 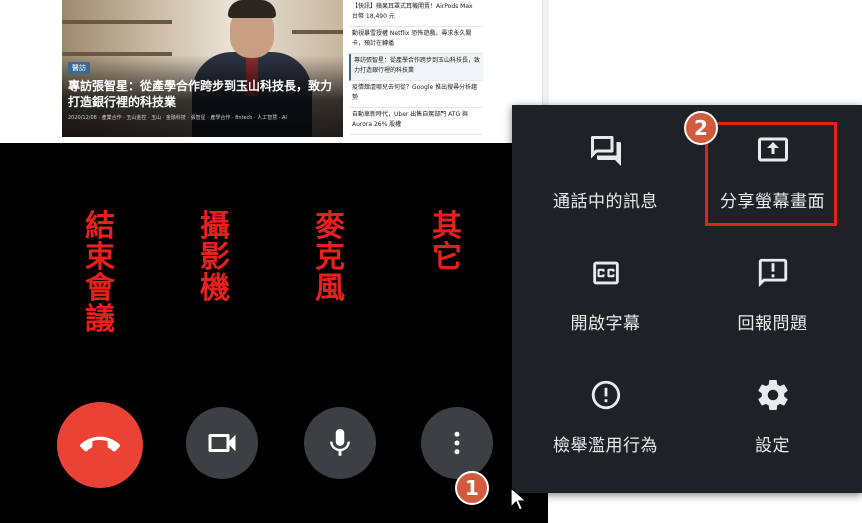 What do you see at coordinates (772, 324) in the screenshot?
I see `menu-item-label: 回報問題` at bounding box center [772, 324].